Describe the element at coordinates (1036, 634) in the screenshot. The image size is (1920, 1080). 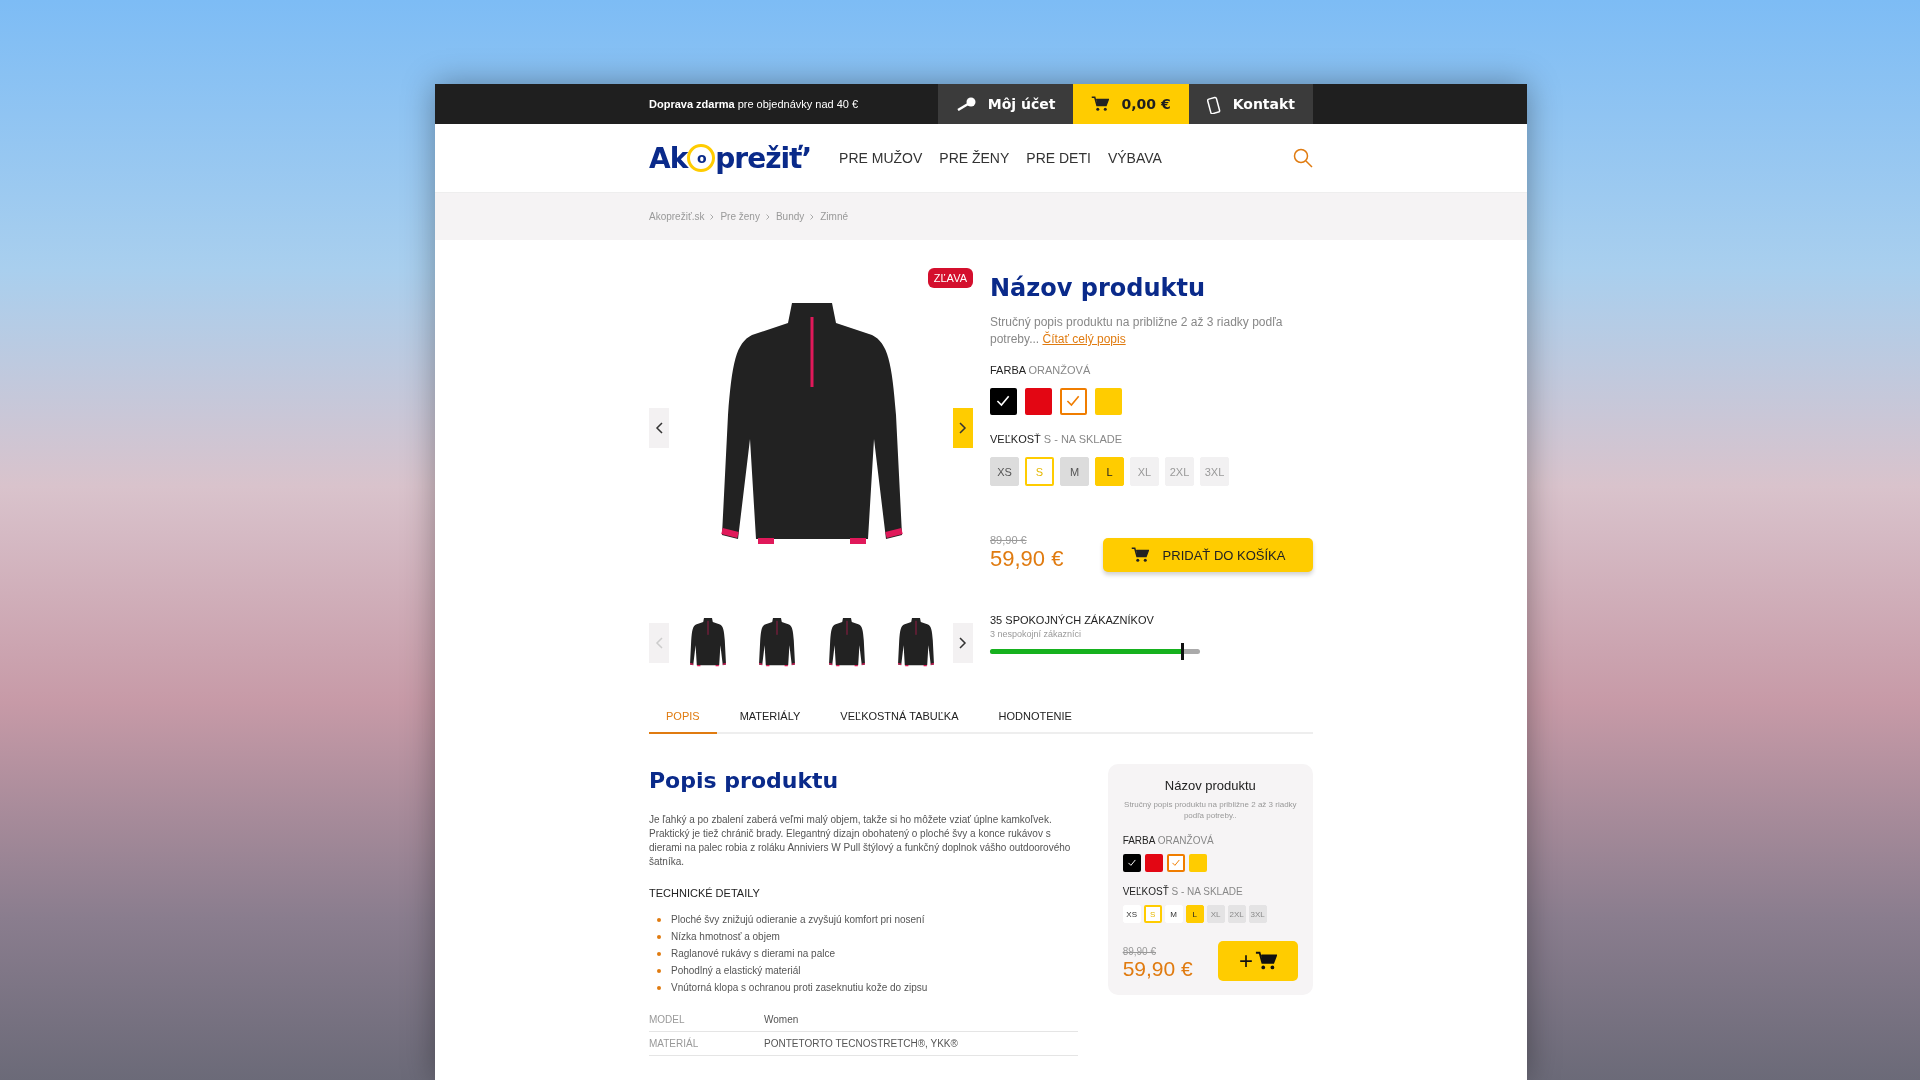
I see `unsatisfied-customers-count: 3 nespokojní zákazníci` at that location.